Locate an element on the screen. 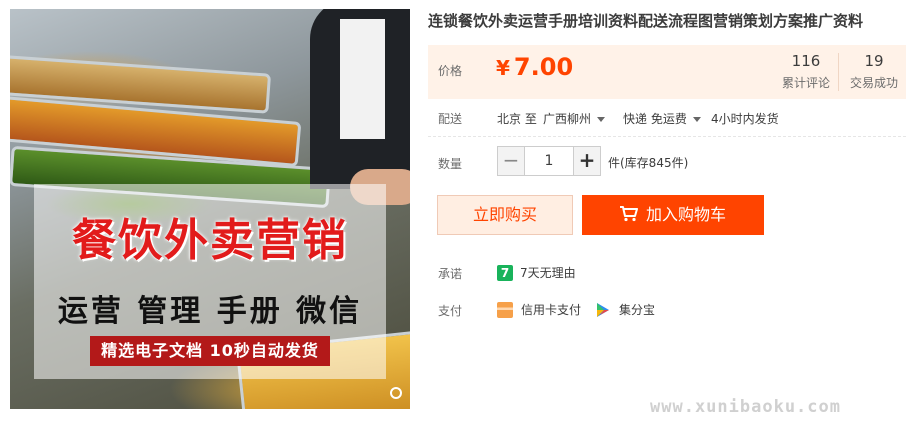 This screenshot has width=906, height=421. image-headline: 餐饮外卖营销 is located at coordinates (210, 240).